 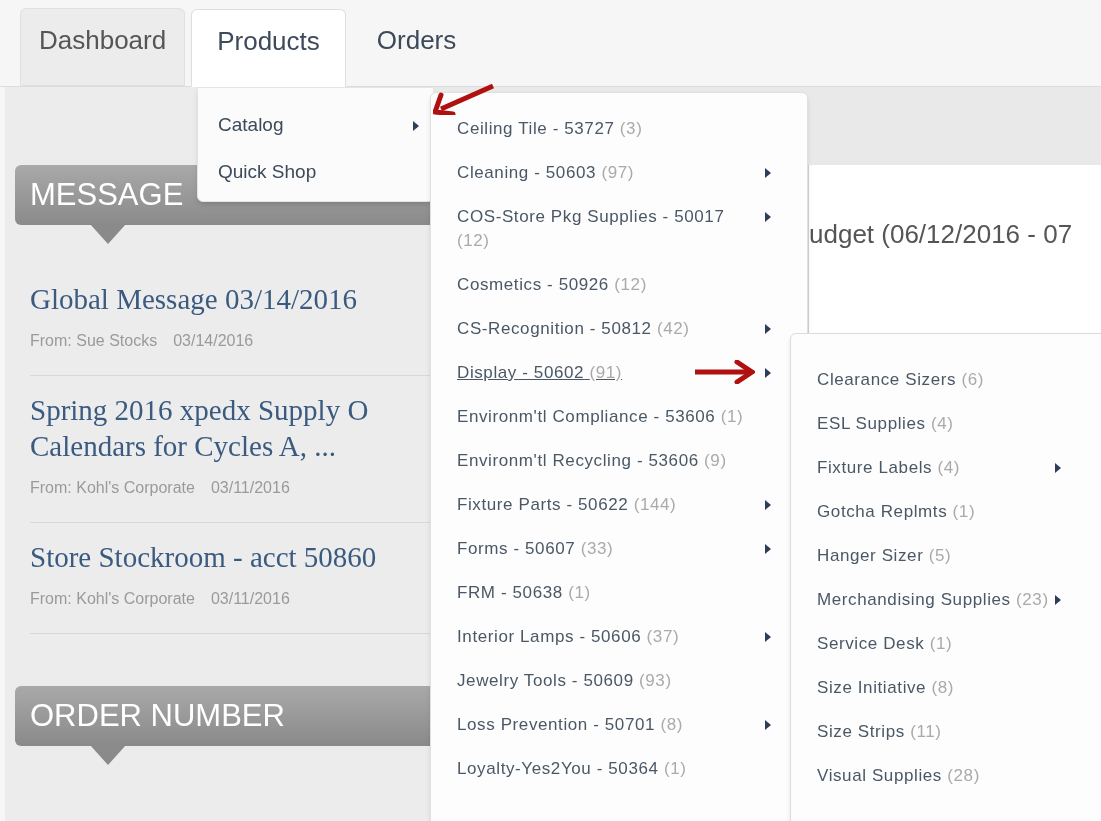 I want to click on category-label: FRM - 50638 (1), so click(x=603, y=593).